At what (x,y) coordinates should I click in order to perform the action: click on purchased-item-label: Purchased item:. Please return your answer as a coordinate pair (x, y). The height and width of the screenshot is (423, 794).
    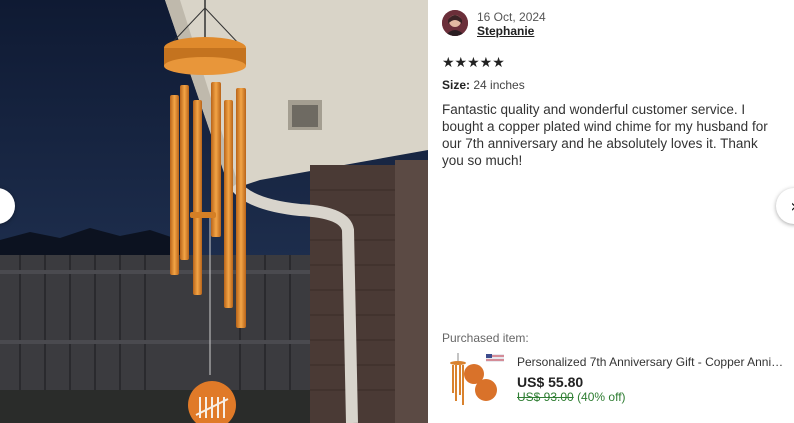
    Looking at the image, I should click on (485, 338).